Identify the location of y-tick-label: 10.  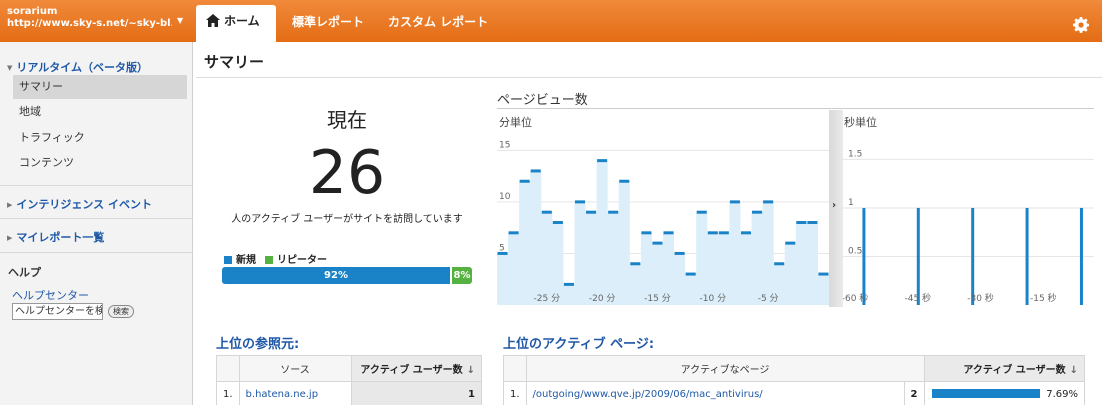
(505, 197).